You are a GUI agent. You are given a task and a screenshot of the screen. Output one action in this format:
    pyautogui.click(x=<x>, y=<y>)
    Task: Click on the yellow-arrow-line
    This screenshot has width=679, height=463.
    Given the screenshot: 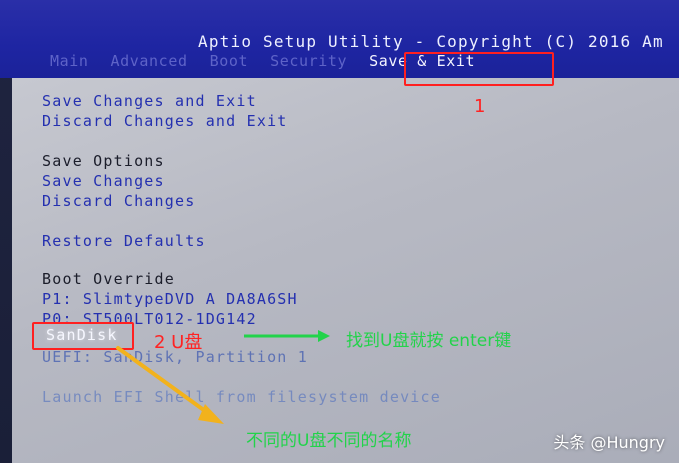 What is the action you would take?
    pyautogui.click(x=165, y=382)
    